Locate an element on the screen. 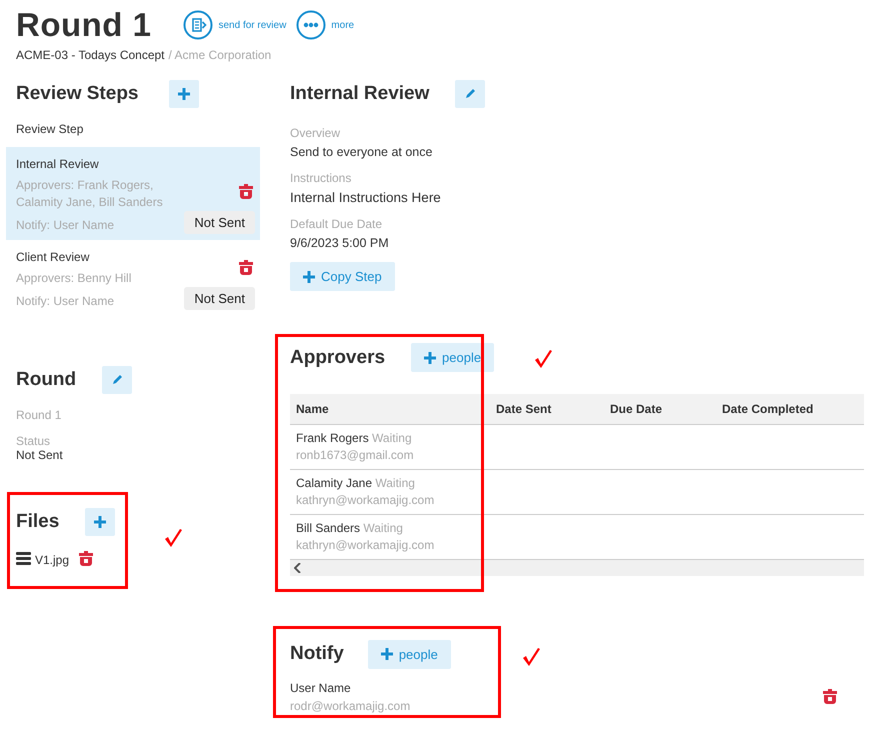 Image resolution: width=883 pixels, height=738 pixels. client-name: / Acme Corporation is located at coordinates (220, 55).